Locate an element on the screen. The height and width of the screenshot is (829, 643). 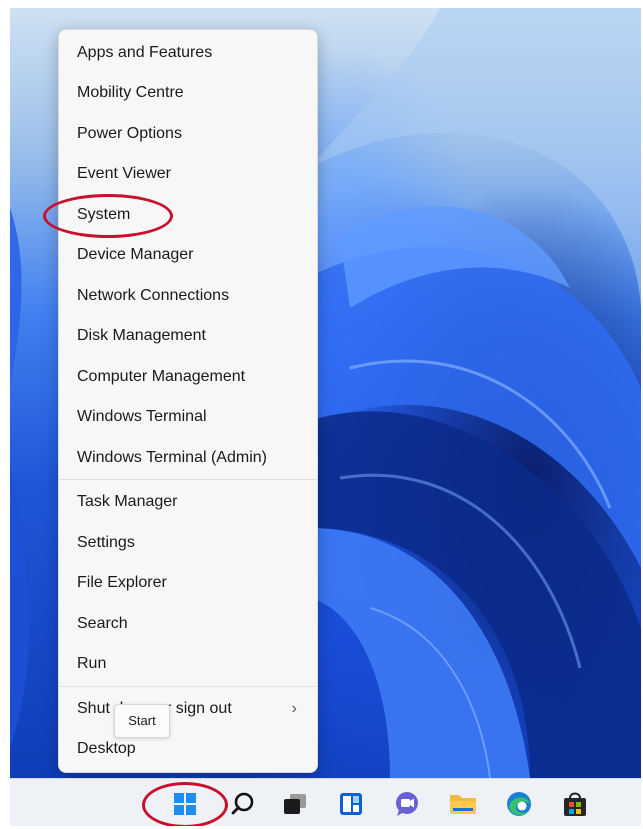
menu-item-system: System is located at coordinates (188, 215).